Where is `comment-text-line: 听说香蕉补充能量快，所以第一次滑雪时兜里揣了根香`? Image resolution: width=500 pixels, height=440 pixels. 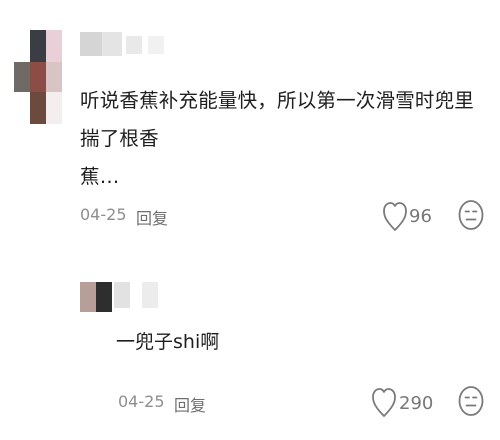 comment-text-line: 听说香蕉补充能量快，所以第一次滑雪时兜里揣了根香 is located at coordinates (277, 119).